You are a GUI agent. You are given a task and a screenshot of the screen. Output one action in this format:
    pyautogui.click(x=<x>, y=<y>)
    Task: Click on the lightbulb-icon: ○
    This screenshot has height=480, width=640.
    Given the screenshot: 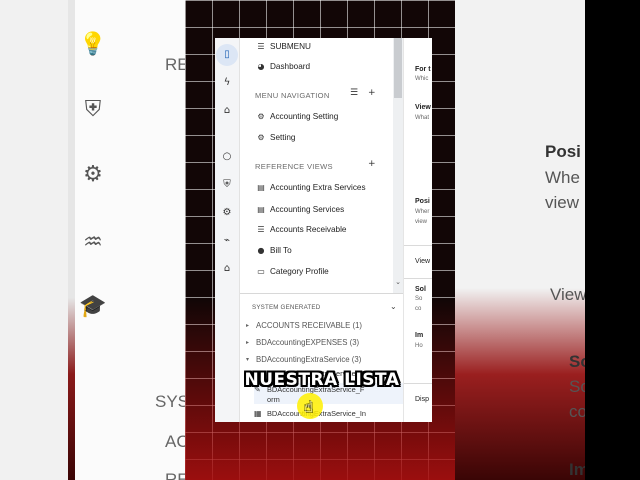 What is the action you would take?
    pyautogui.click(x=227, y=157)
    